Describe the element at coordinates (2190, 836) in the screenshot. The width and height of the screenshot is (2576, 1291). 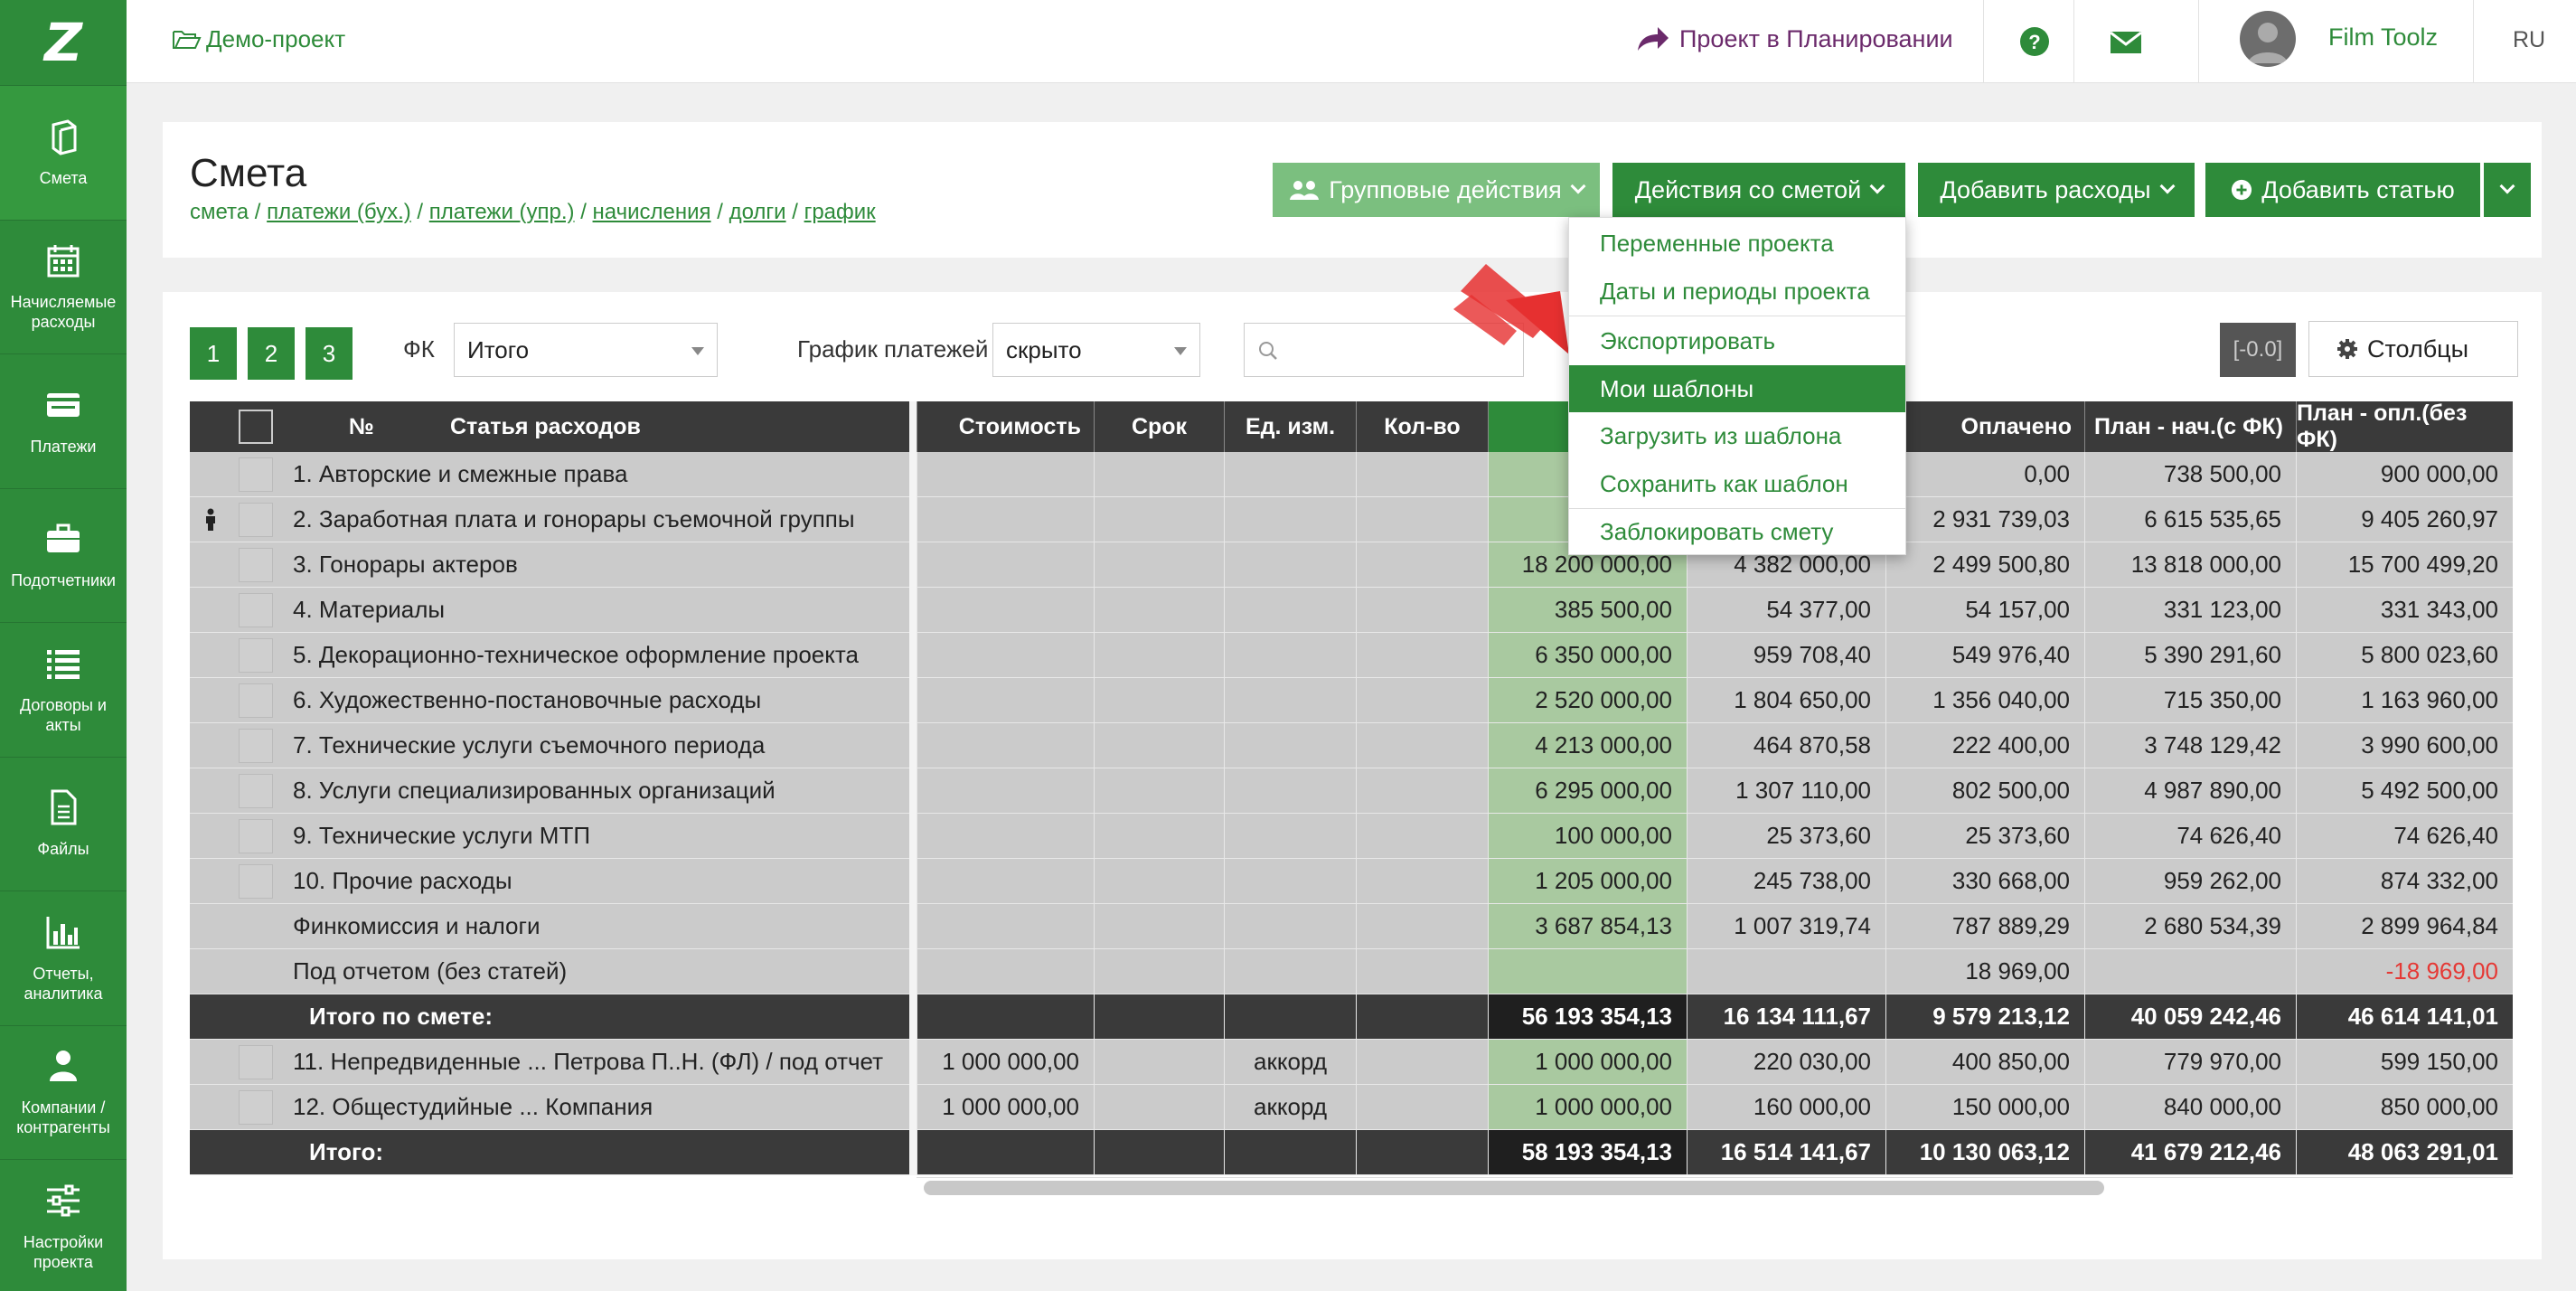
I see `row-cell-plan_acc: 74 626,40` at that location.